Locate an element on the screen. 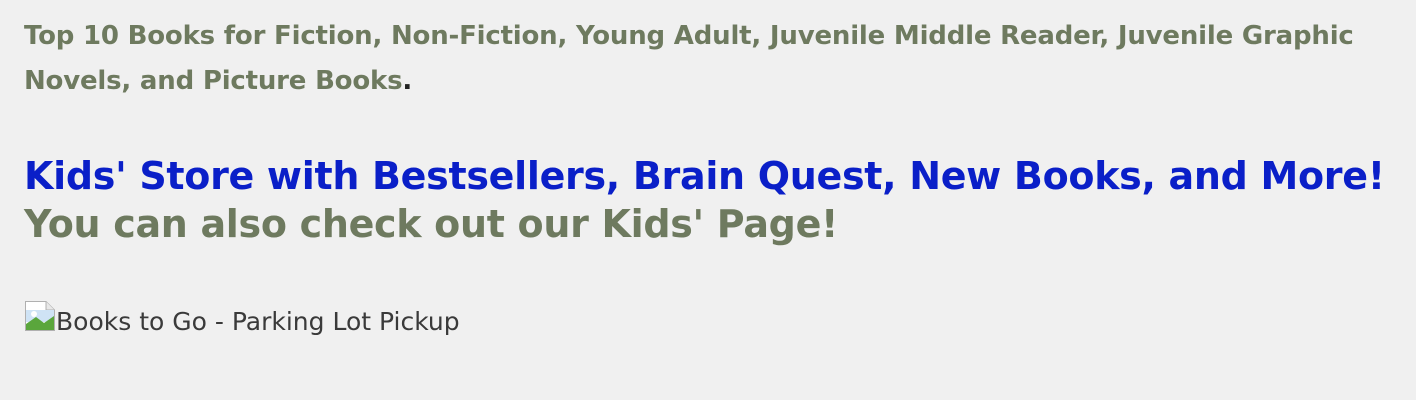  books-to-go-image-link: Books to Go - Parking Lot Pickup is located at coordinates (242, 319).